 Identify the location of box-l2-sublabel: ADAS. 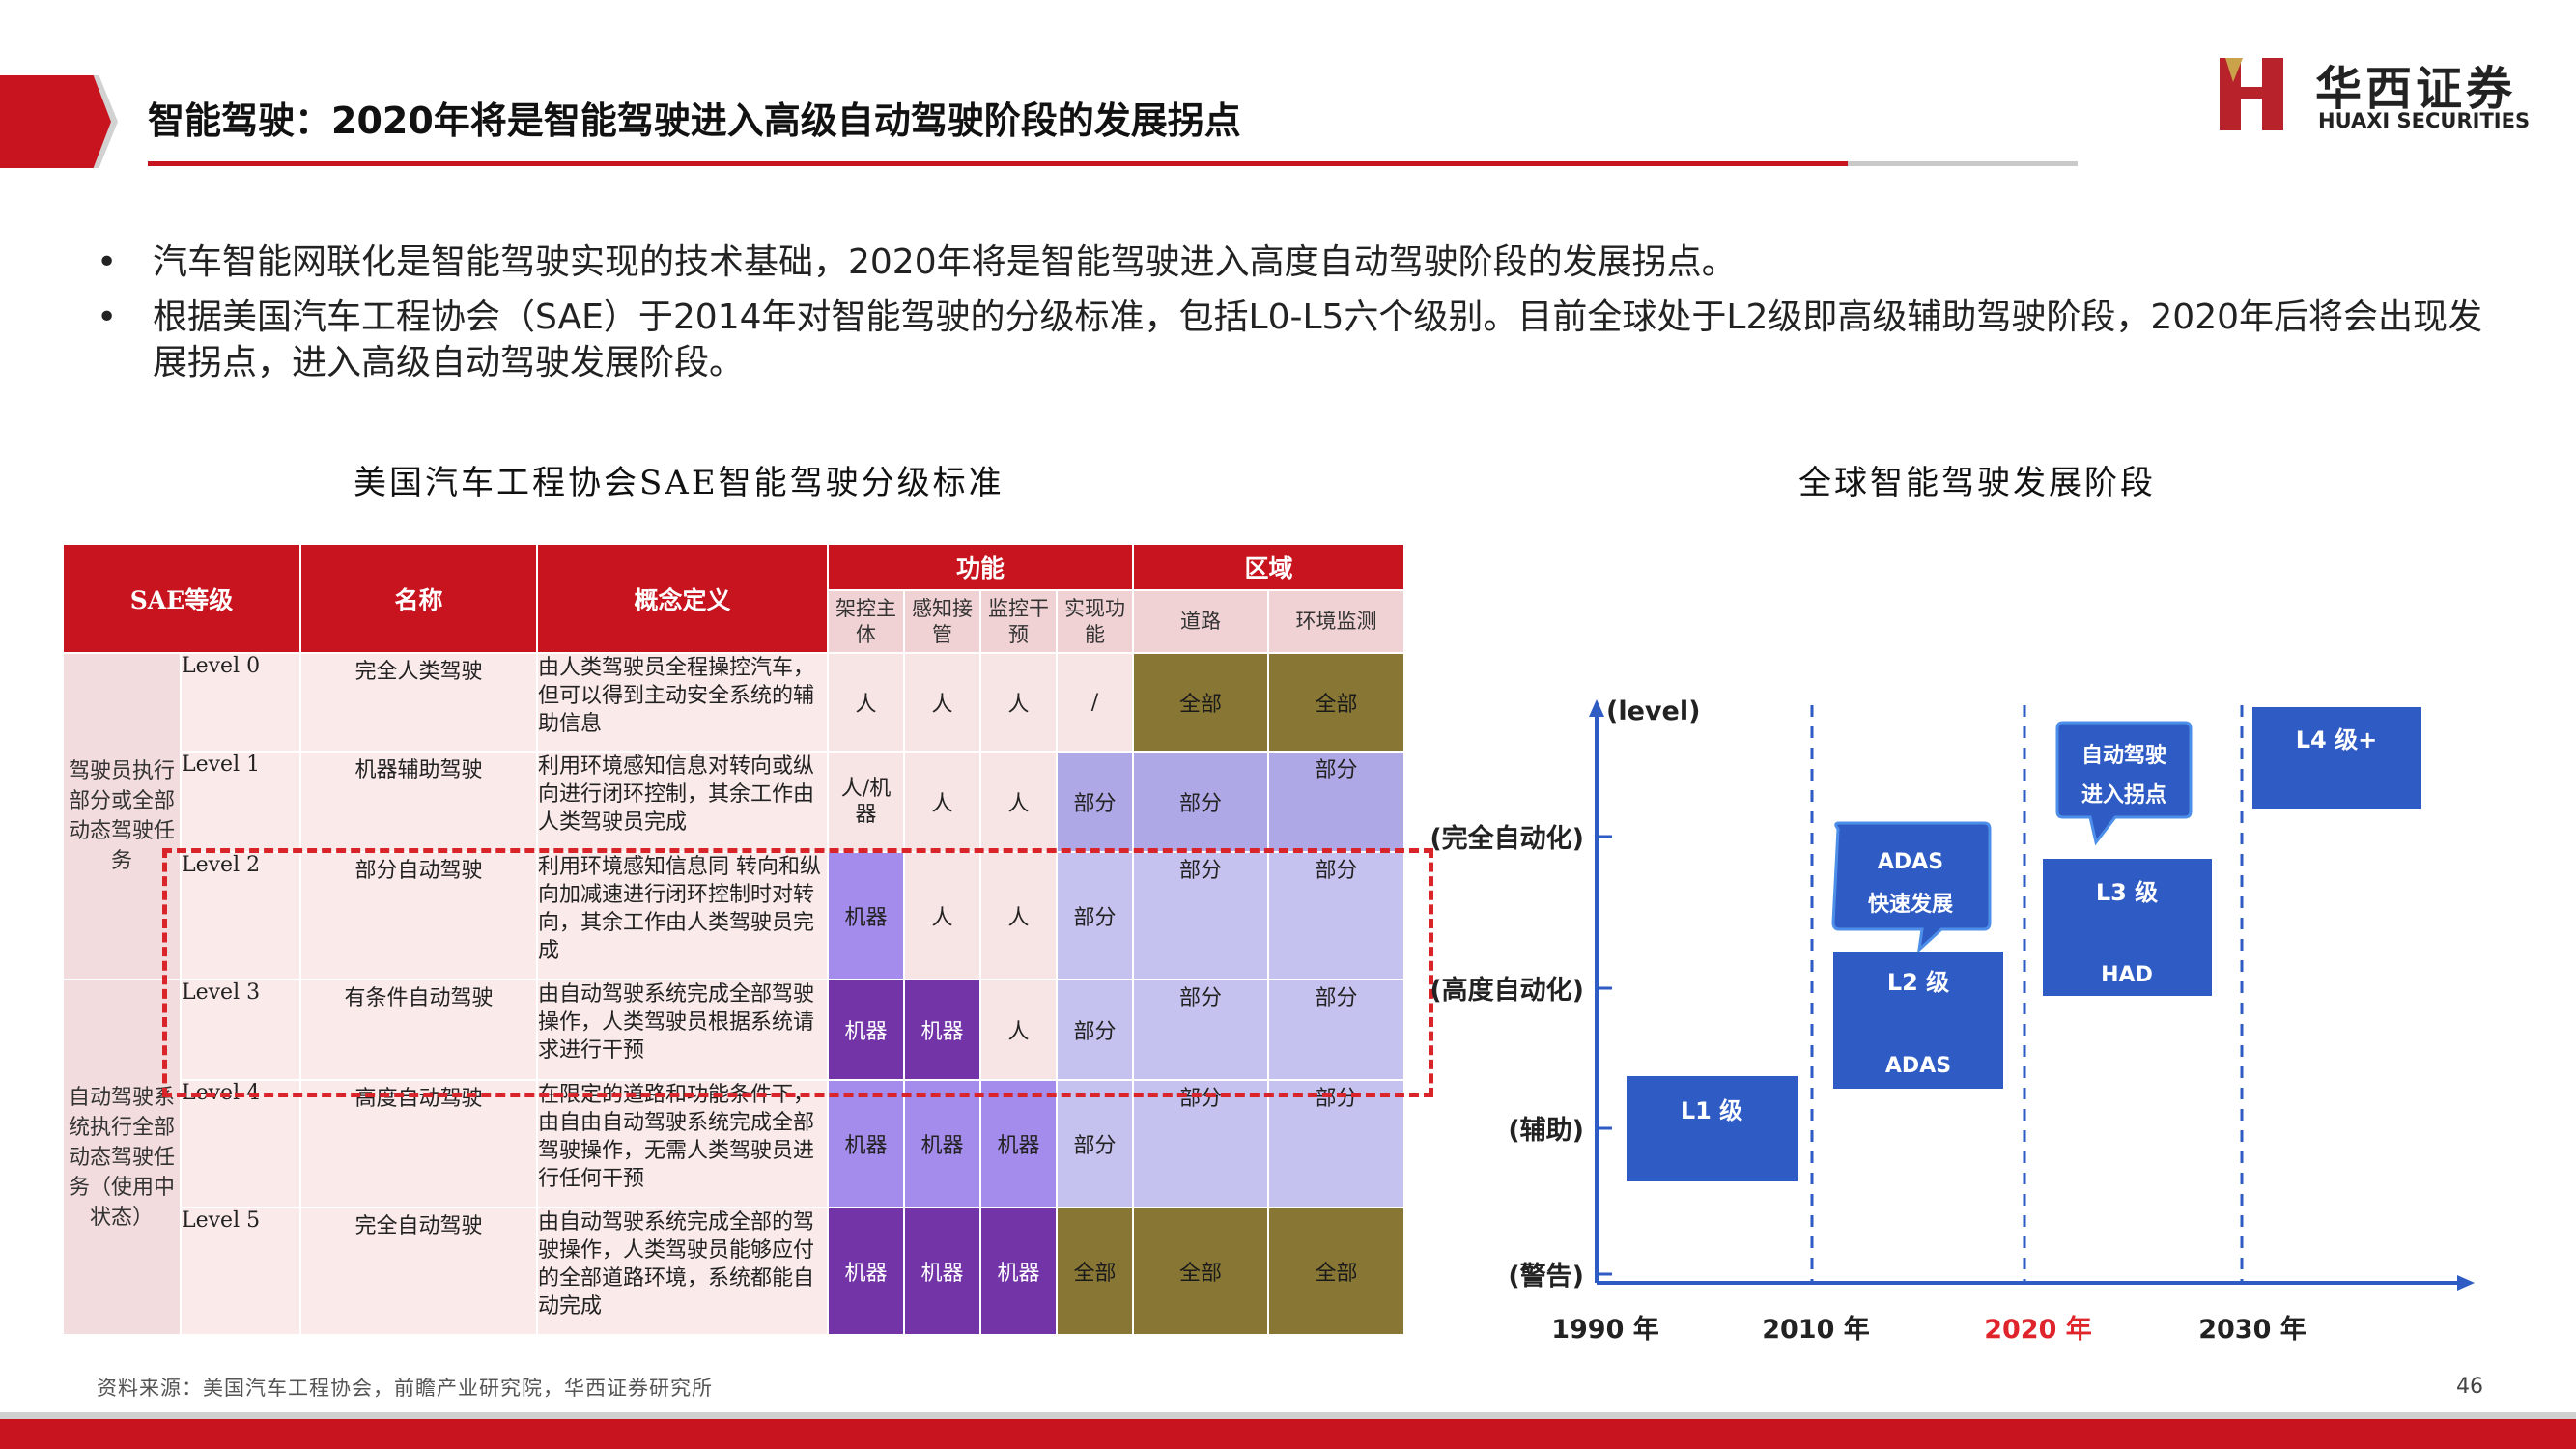
(1918, 1066).